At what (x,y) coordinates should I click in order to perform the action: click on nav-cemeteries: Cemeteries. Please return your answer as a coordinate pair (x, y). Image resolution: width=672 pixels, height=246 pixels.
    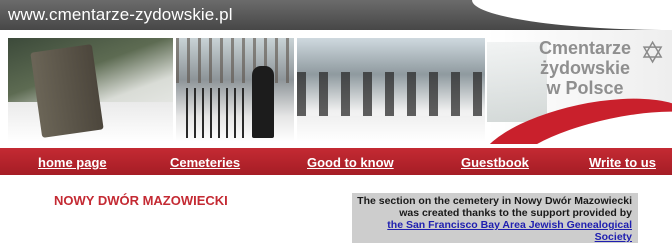
    Looking at the image, I should click on (205, 162).